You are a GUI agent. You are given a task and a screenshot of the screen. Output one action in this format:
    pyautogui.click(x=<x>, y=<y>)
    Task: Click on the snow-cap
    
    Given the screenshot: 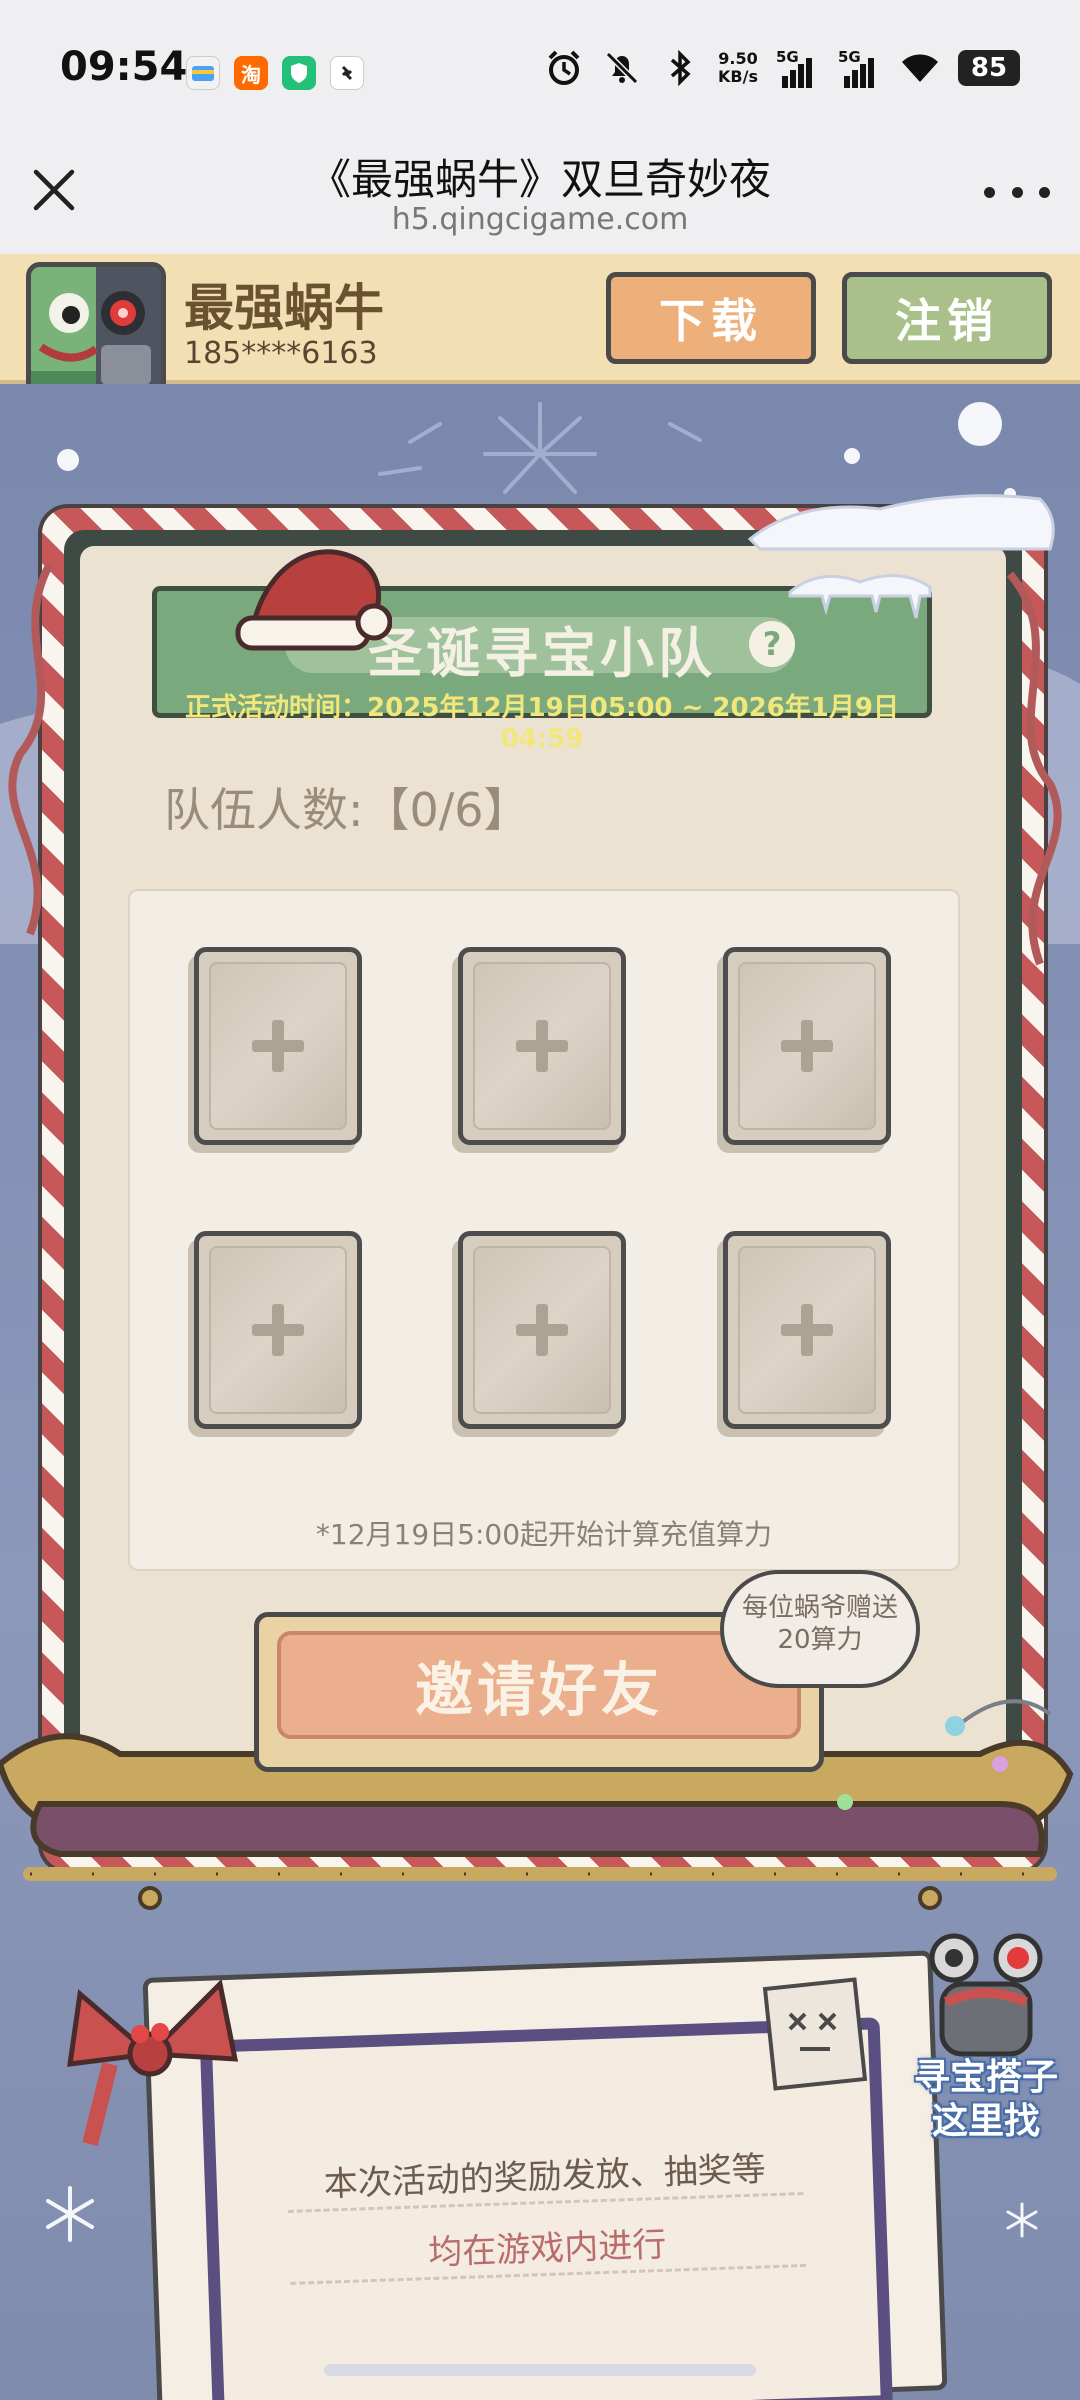 What is the action you would take?
    pyautogui.click(x=901, y=522)
    